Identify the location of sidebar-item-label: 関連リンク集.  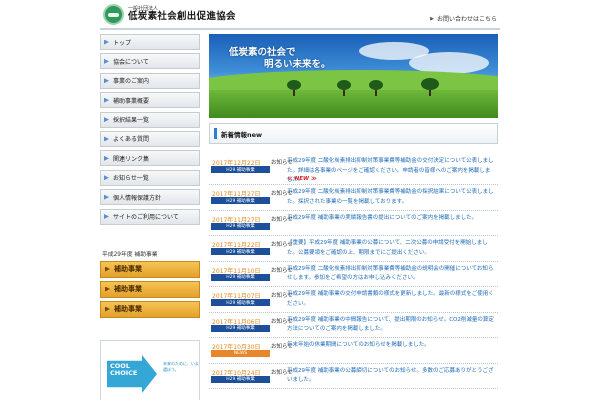
(131, 159).